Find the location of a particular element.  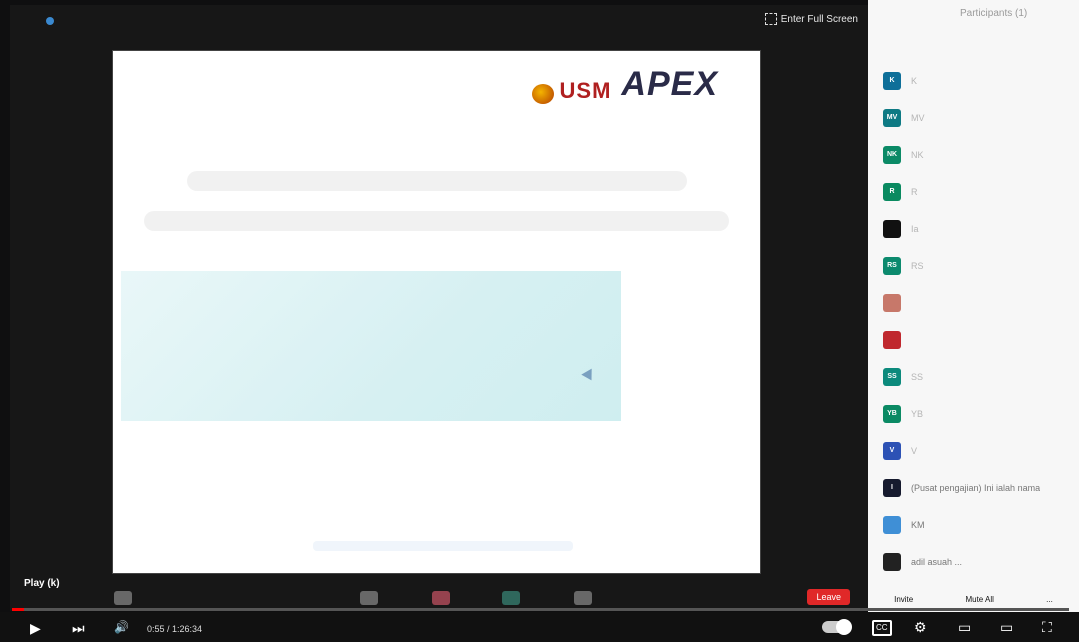

progress-bar is located at coordinates (540, 609).